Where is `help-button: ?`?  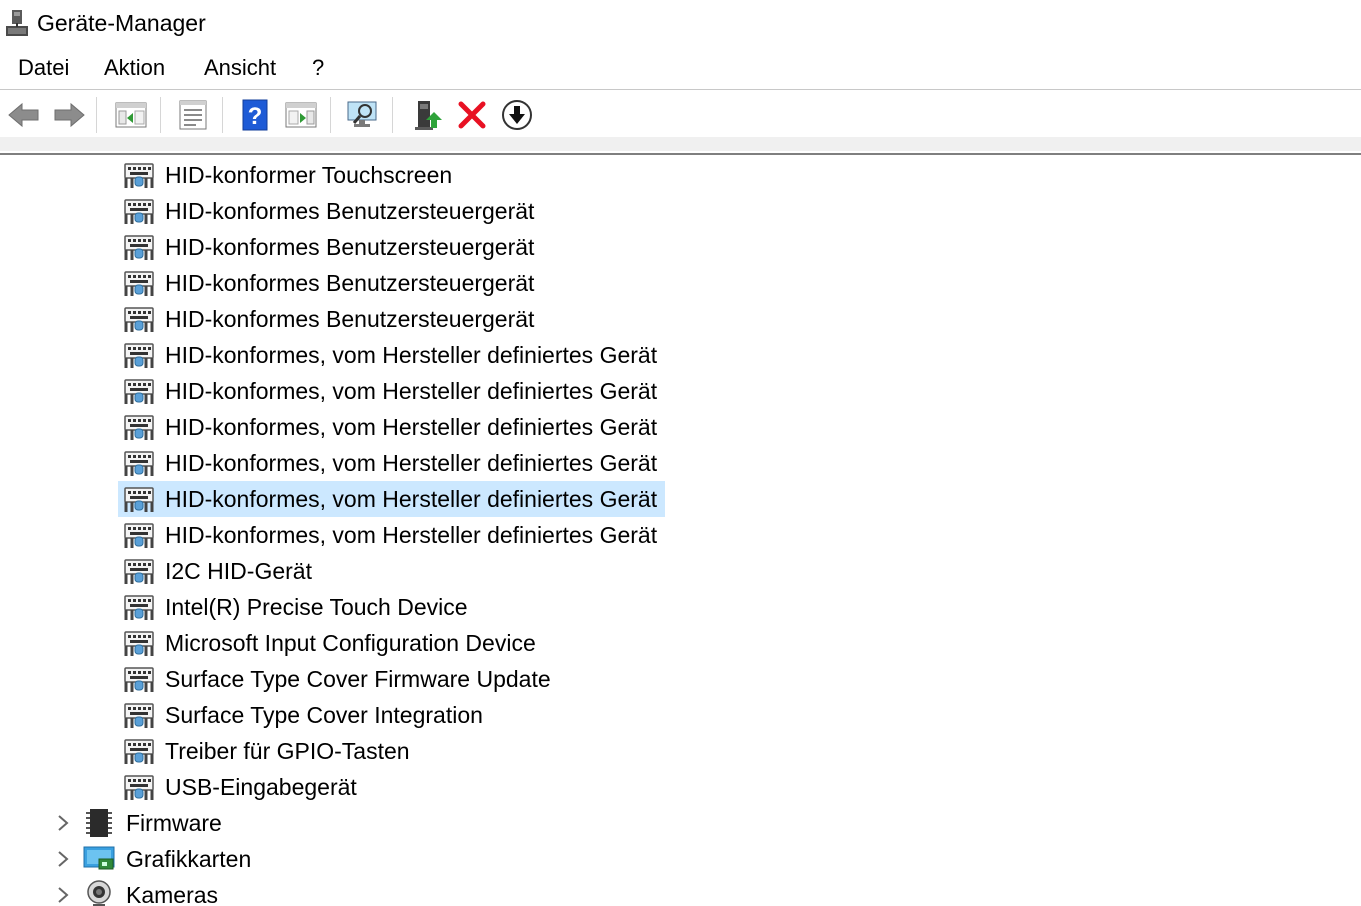
help-button: ? is located at coordinates (255, 115).